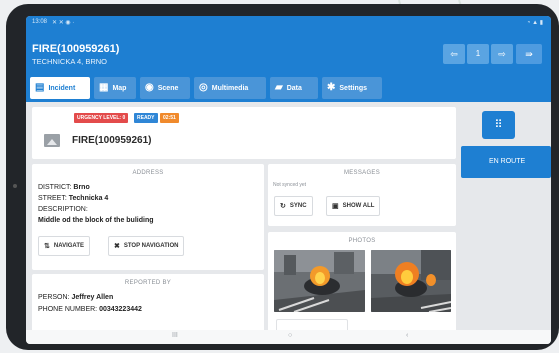 Image resolution: width=559 pixels, height=353 pixels. What do you see at coordinates (55, 187) in the screenshot?
I see `district-label: DISTRICT:` at bounding box center [55, 187].